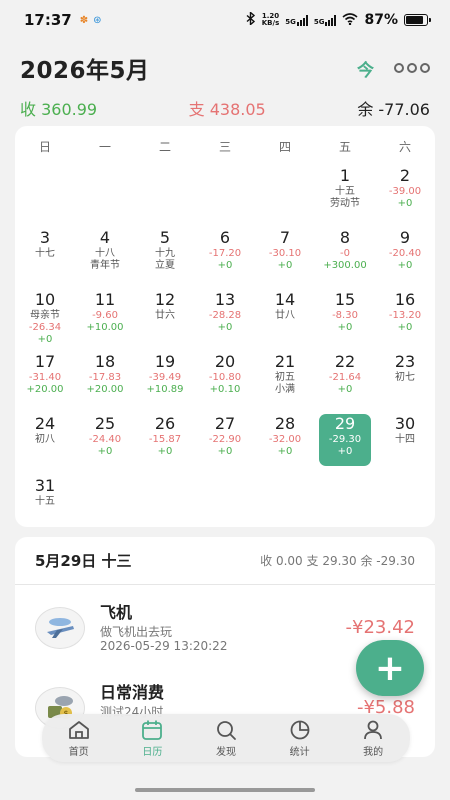 The image size is (450, 800). What do you see at coordinates (373, 730) in the screenshot?
I see `user-icon` at bounding box center [373, 730].